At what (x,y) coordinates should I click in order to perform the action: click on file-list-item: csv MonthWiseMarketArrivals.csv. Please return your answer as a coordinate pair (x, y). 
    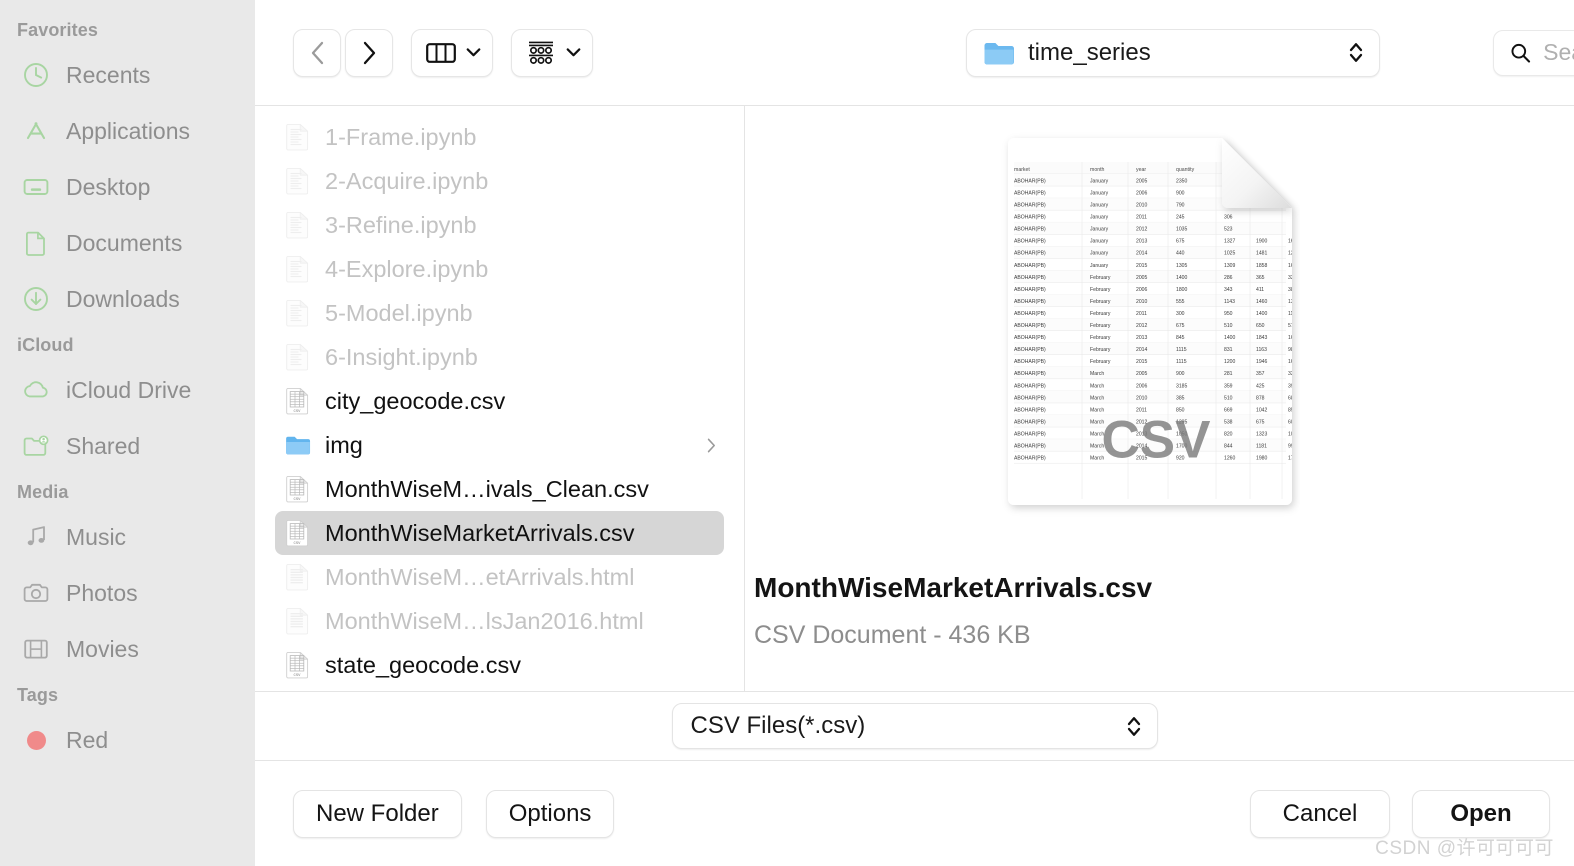
    Looking at the image, I should click on (499, 533).